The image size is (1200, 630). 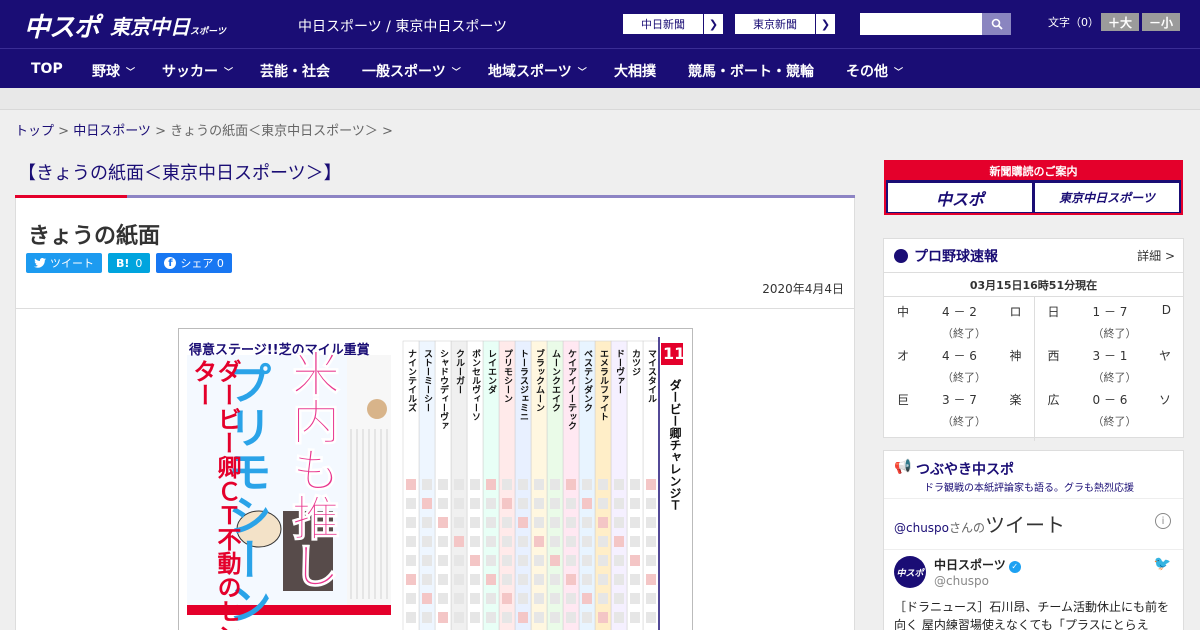 What do you see at coordinates (1109, 413) in the screenshot?
I see `game-score: 広 0 － 6 ソ （終了）` at bounding box center [1109, 413].